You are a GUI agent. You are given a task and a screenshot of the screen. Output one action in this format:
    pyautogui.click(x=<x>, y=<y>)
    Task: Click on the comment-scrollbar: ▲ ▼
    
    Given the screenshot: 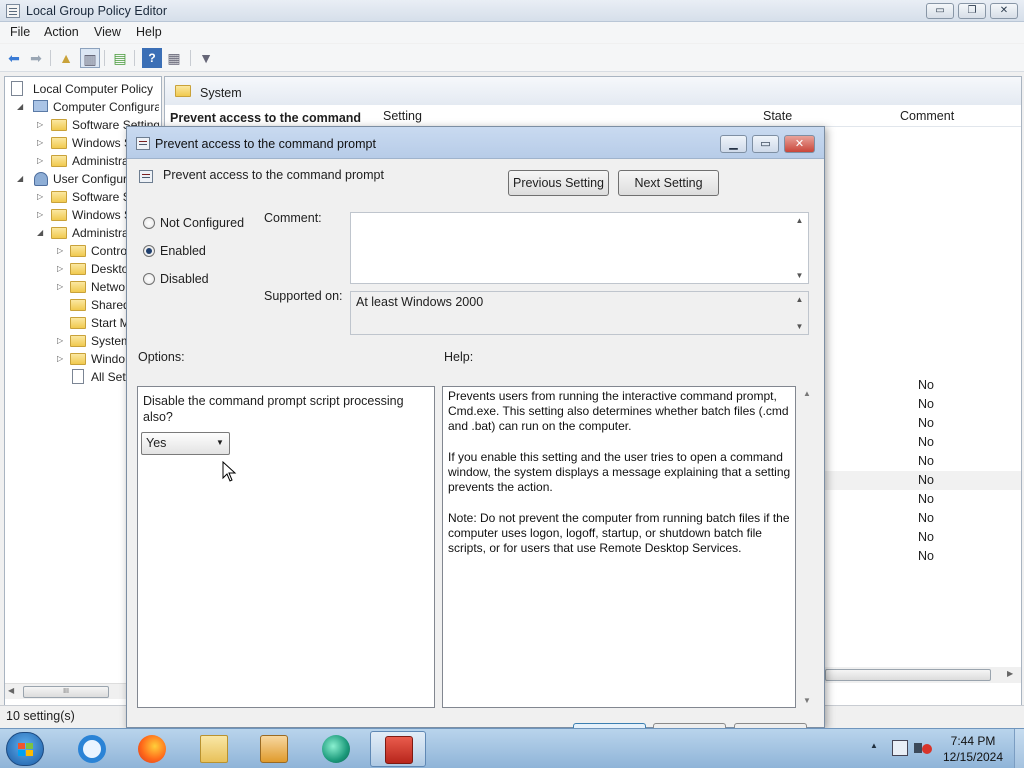 What is the action you would take?
    pyautogui.click(x=799, y=248)
    